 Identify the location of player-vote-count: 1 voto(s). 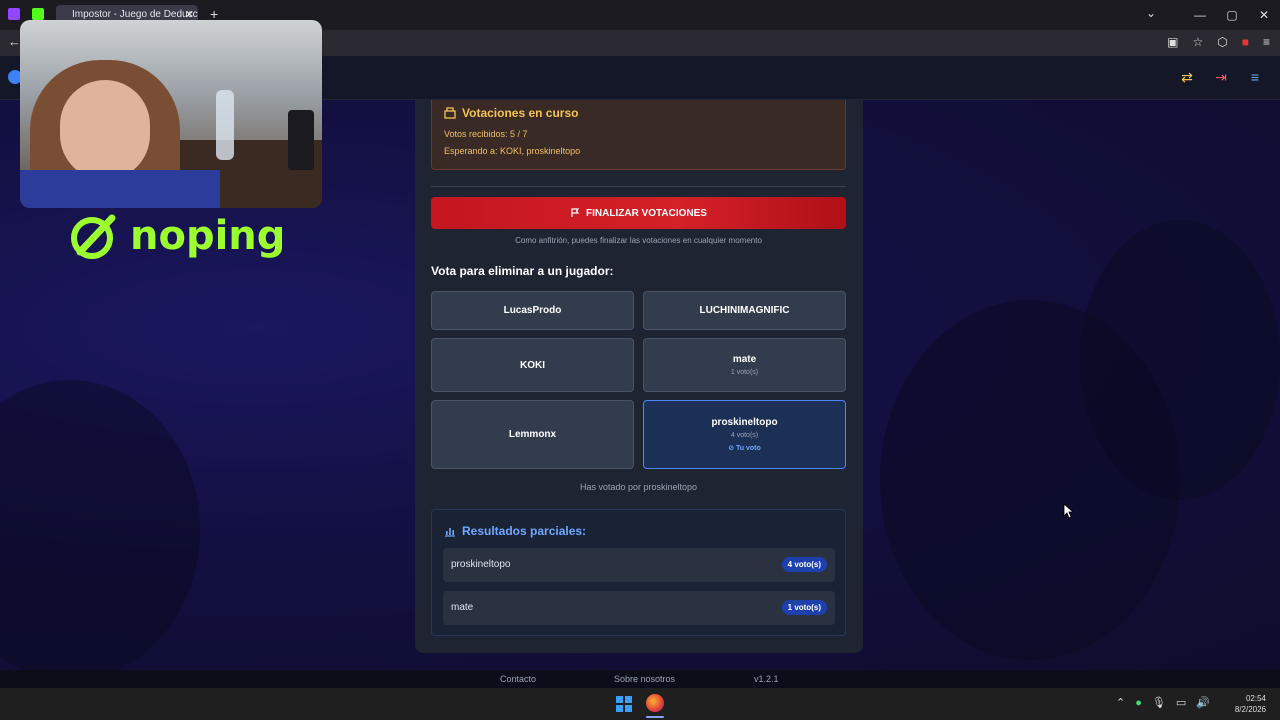
(744, 372).